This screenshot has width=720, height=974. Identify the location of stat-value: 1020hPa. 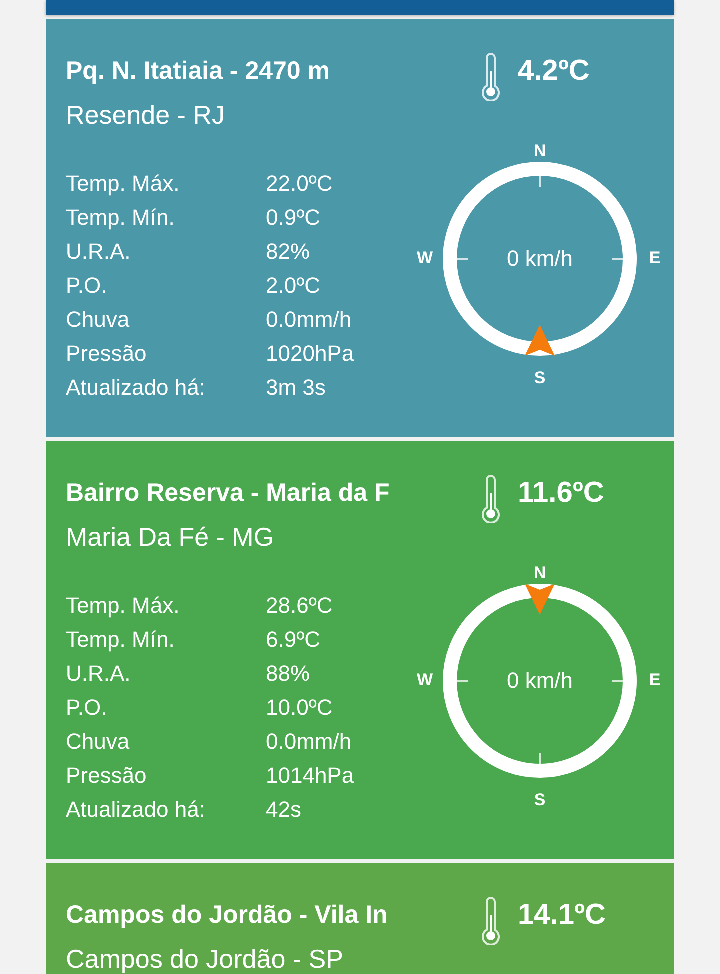
(311, 354).